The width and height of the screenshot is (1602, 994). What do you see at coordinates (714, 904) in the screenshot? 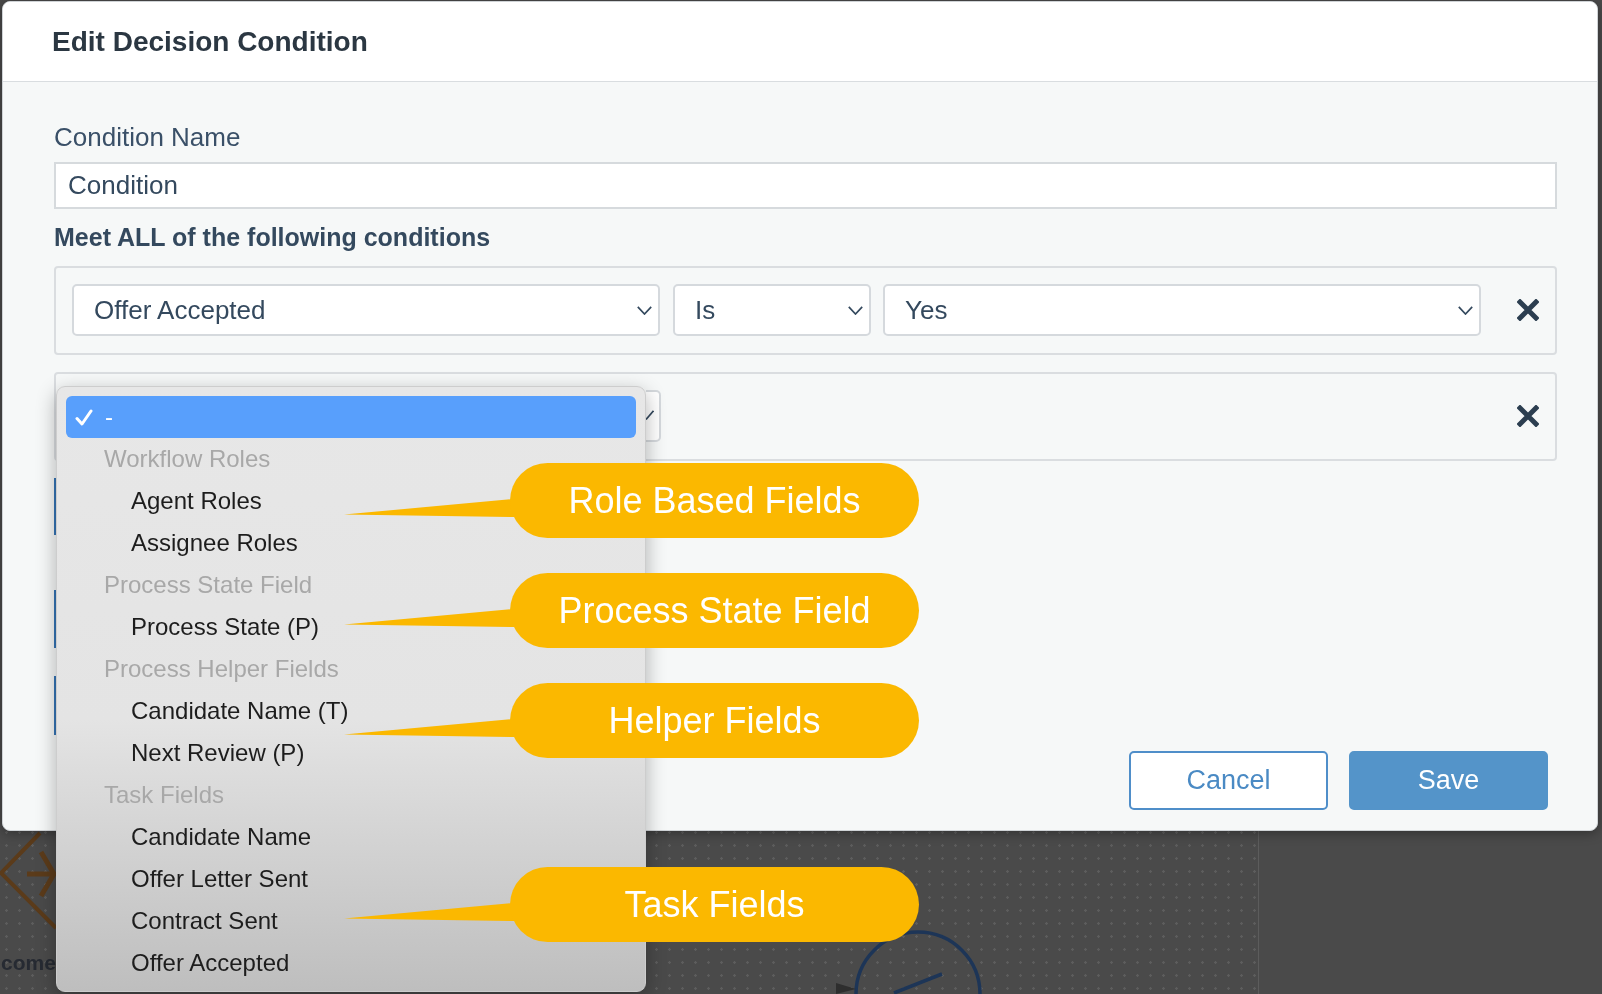
I see `callout: Task Fields` at bounding box center [714, 904].